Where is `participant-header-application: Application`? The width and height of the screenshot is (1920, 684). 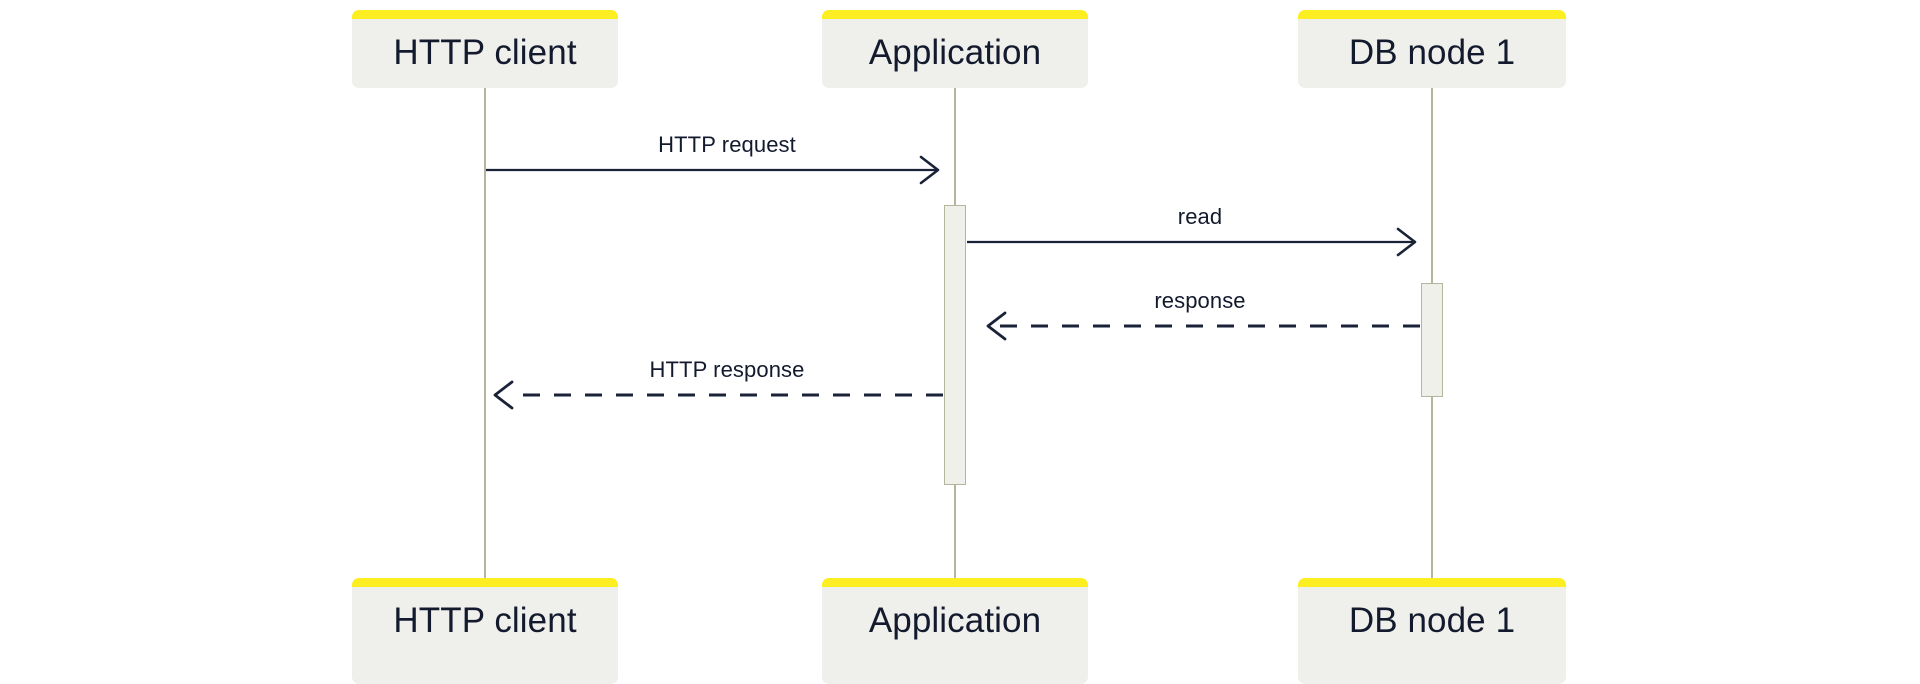
participant-header-application: Application is located at coordinates (955, 49).